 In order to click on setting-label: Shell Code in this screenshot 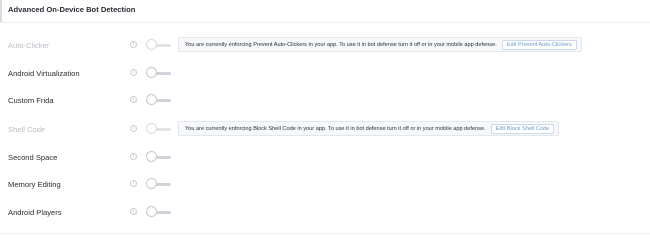, I will do `click(27, 129)`.